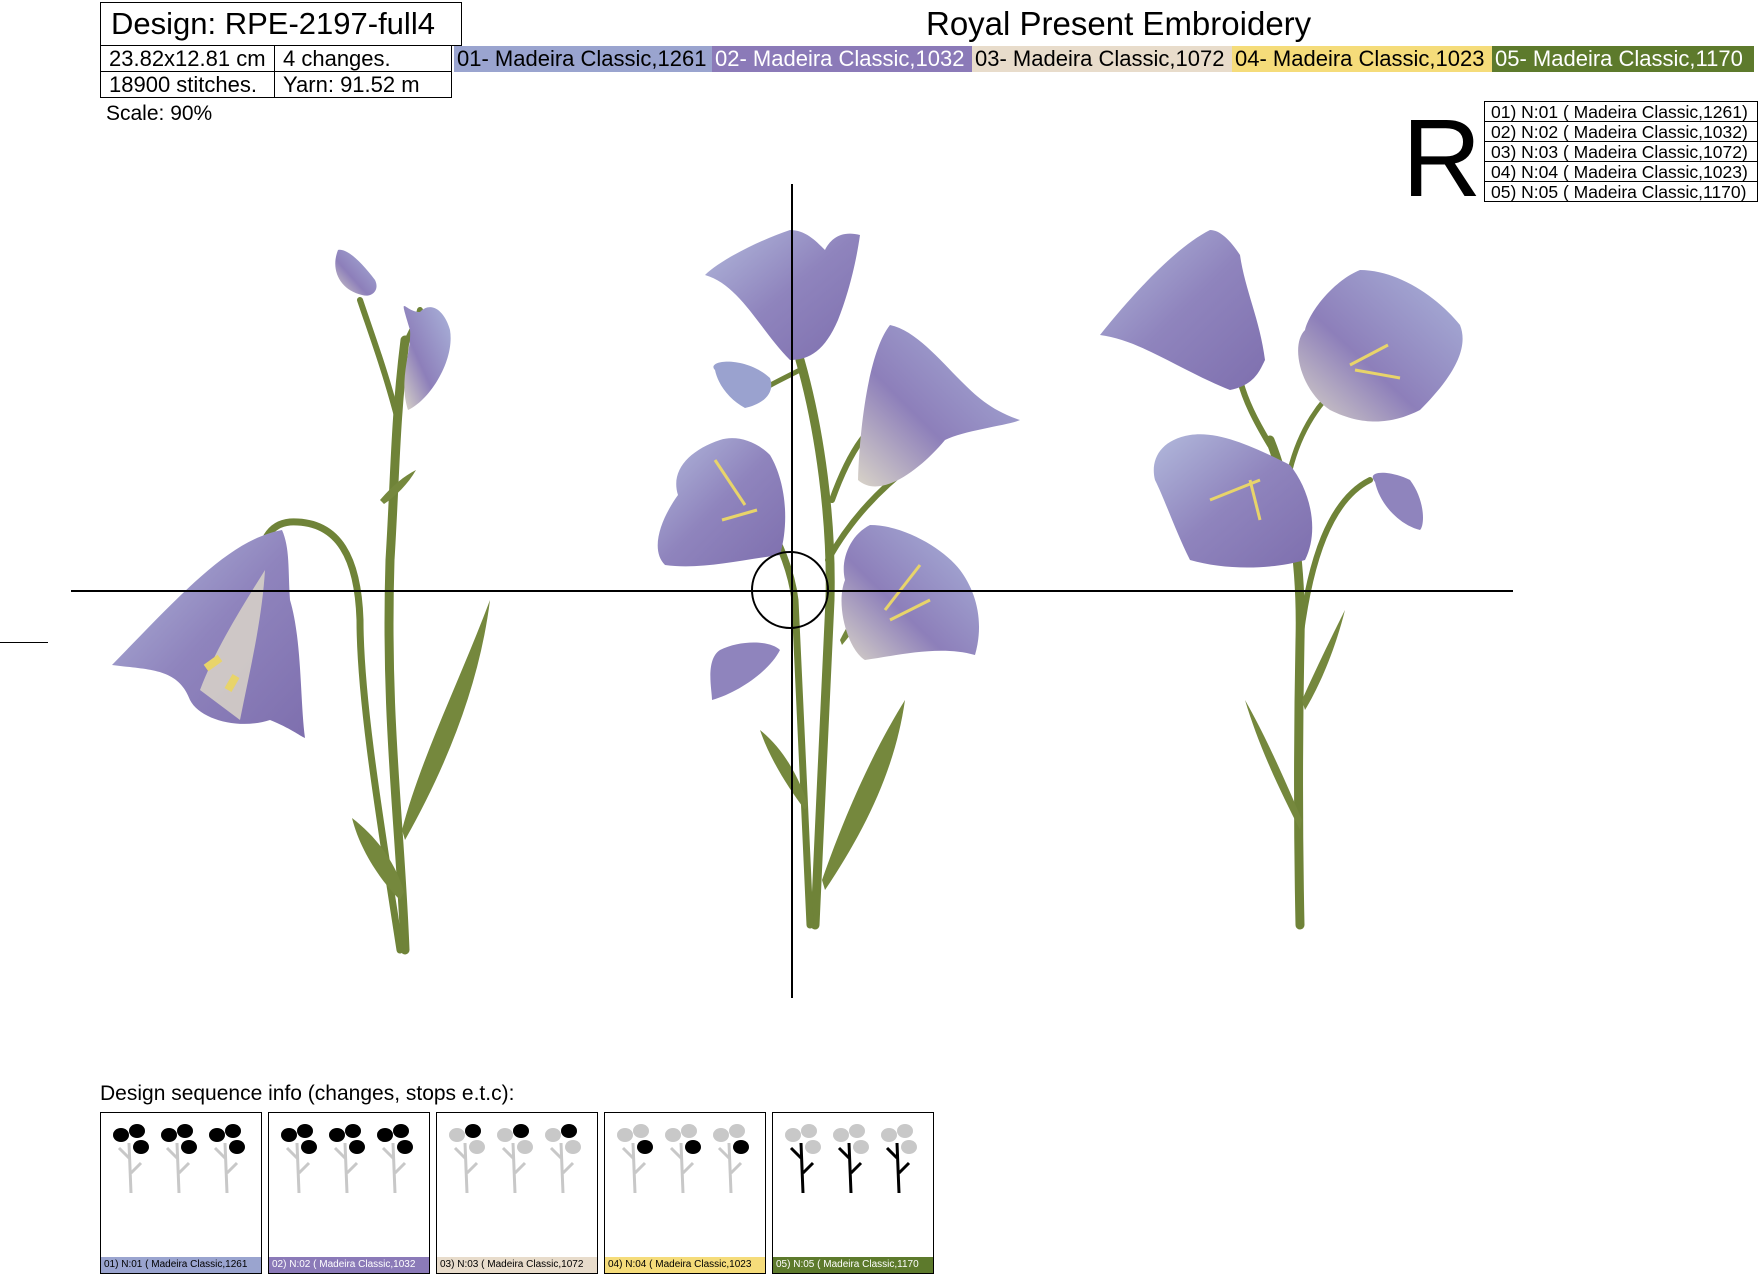 This screenshot has width=1760, height=1280. I want to click on sequence-thumb-2: 02) N:02 ( Madeira Classic,1032, so click(349, 1193).